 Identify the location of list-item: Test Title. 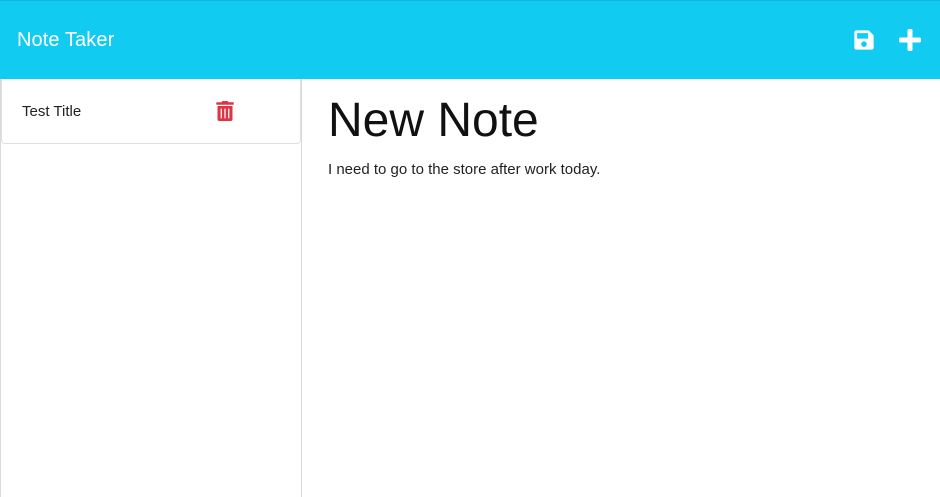
(151, 111).